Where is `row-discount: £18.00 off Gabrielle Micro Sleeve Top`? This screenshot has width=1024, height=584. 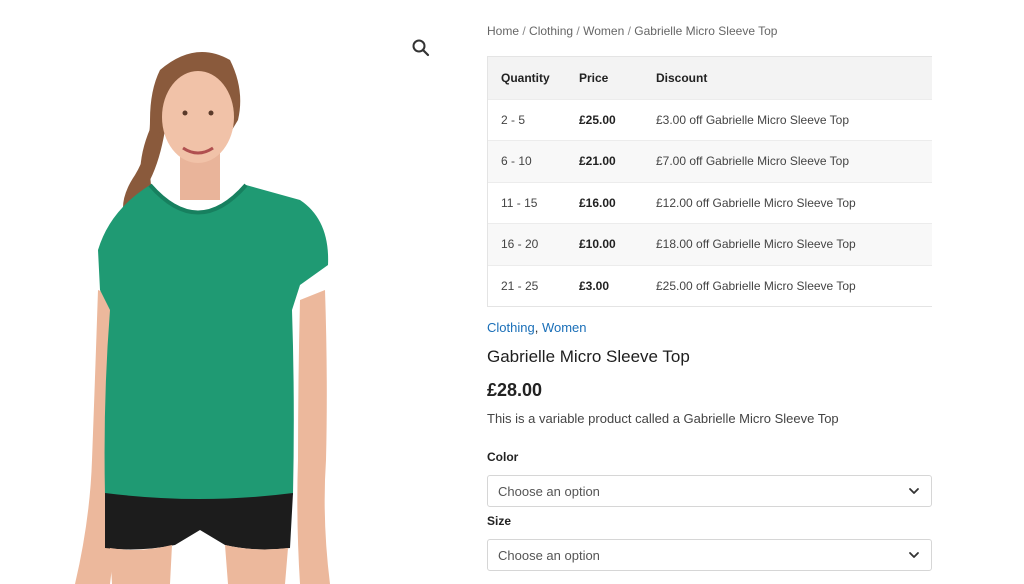
row-discount: £18.00 off Gabrielle Micro Sleeve Top is located at coordinates (756, 244).